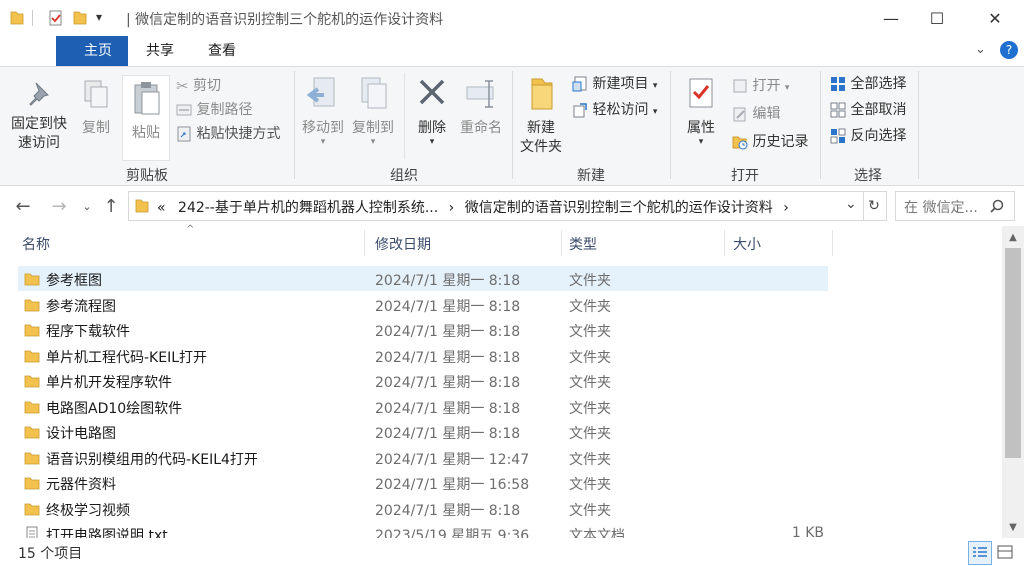 The width and height of the screenshot is (1024, 566). Describe the element at coordinates (23, 206) in the screenshot. I see `back-arrow-icon: ←` at that location.